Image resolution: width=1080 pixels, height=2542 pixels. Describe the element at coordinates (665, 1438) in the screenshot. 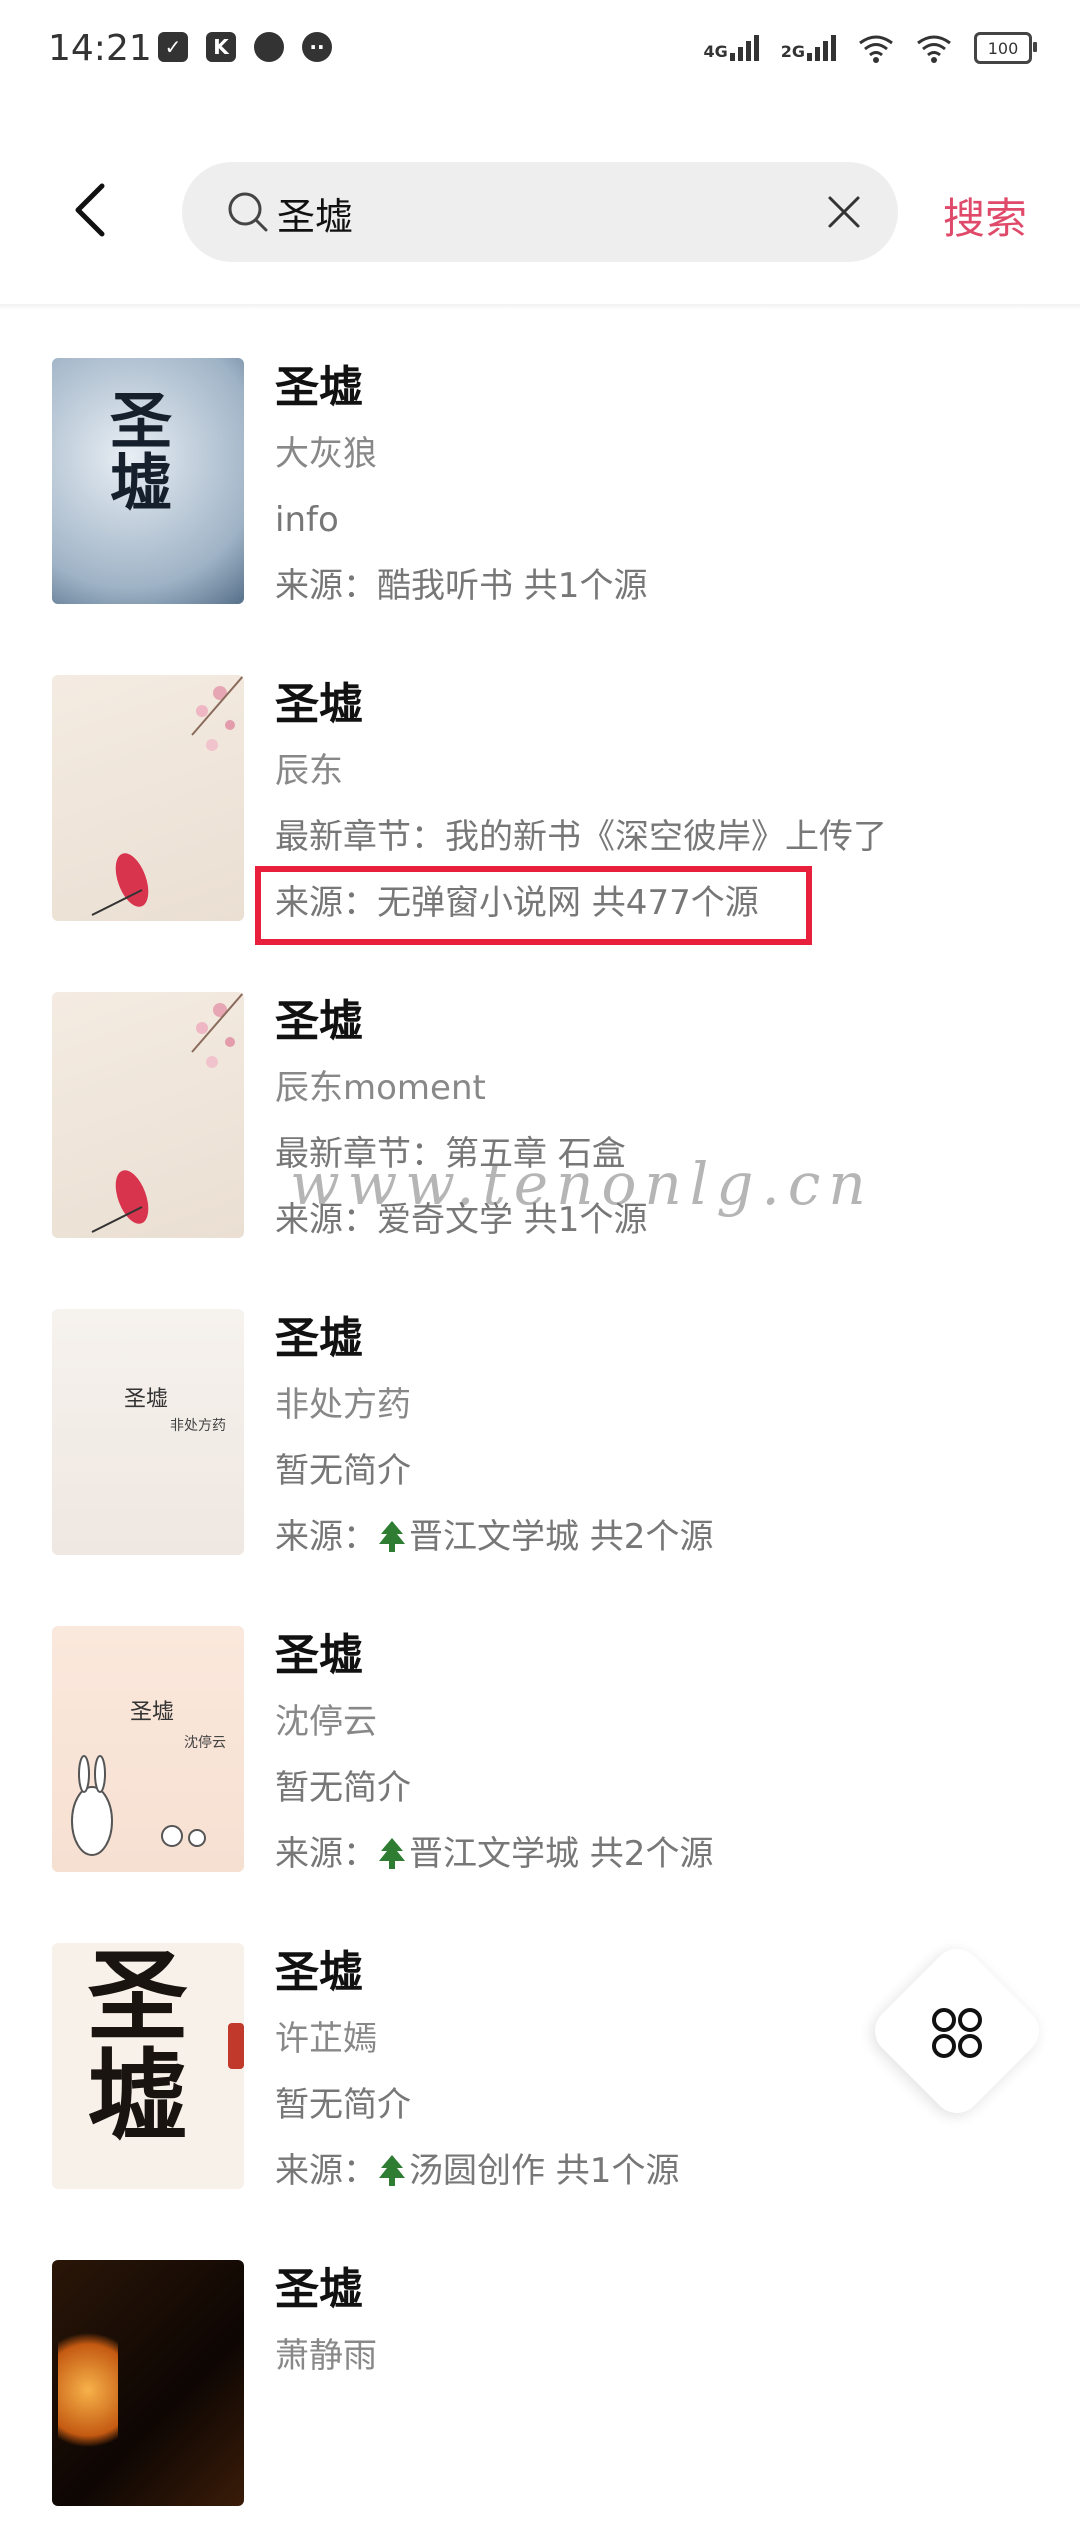

I see `book-info: 圣墟 非处方药 暂无简介 来源： 晋江文学城 共2个源` at that location.